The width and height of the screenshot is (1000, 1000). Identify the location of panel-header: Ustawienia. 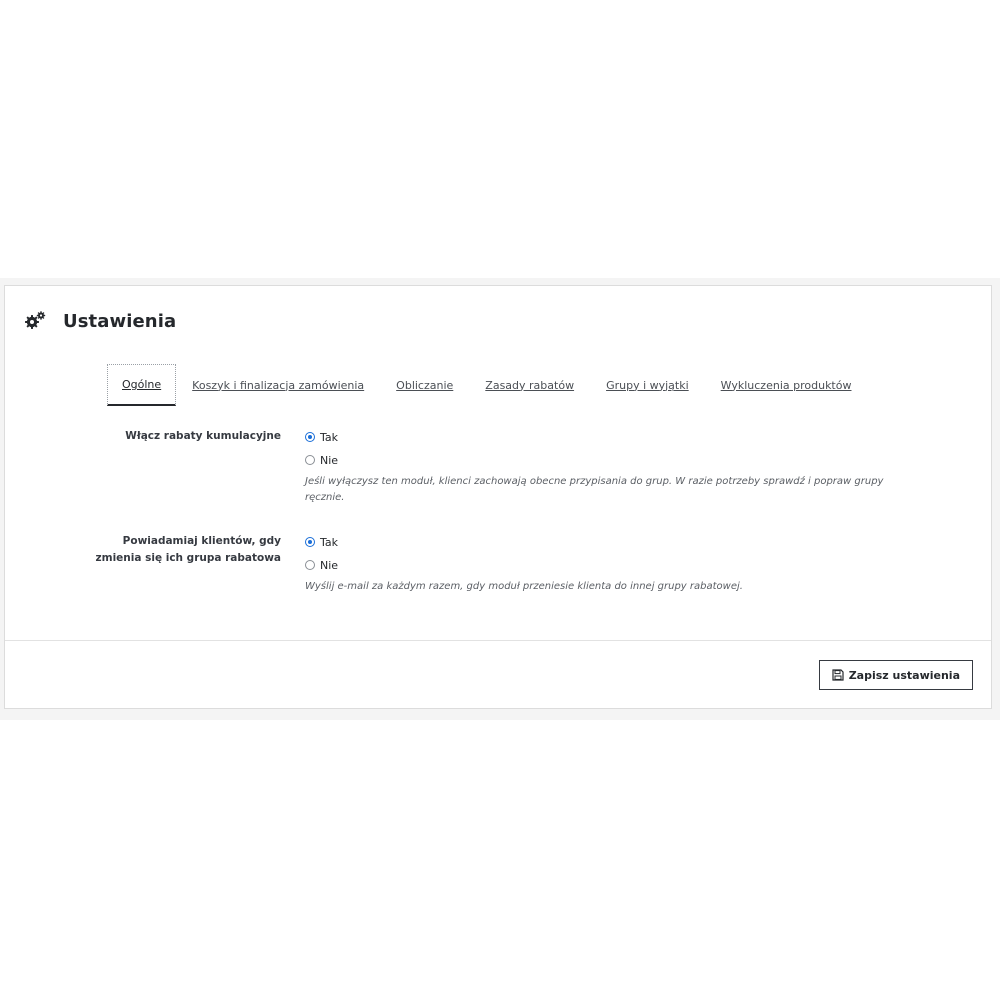
(99, 321).